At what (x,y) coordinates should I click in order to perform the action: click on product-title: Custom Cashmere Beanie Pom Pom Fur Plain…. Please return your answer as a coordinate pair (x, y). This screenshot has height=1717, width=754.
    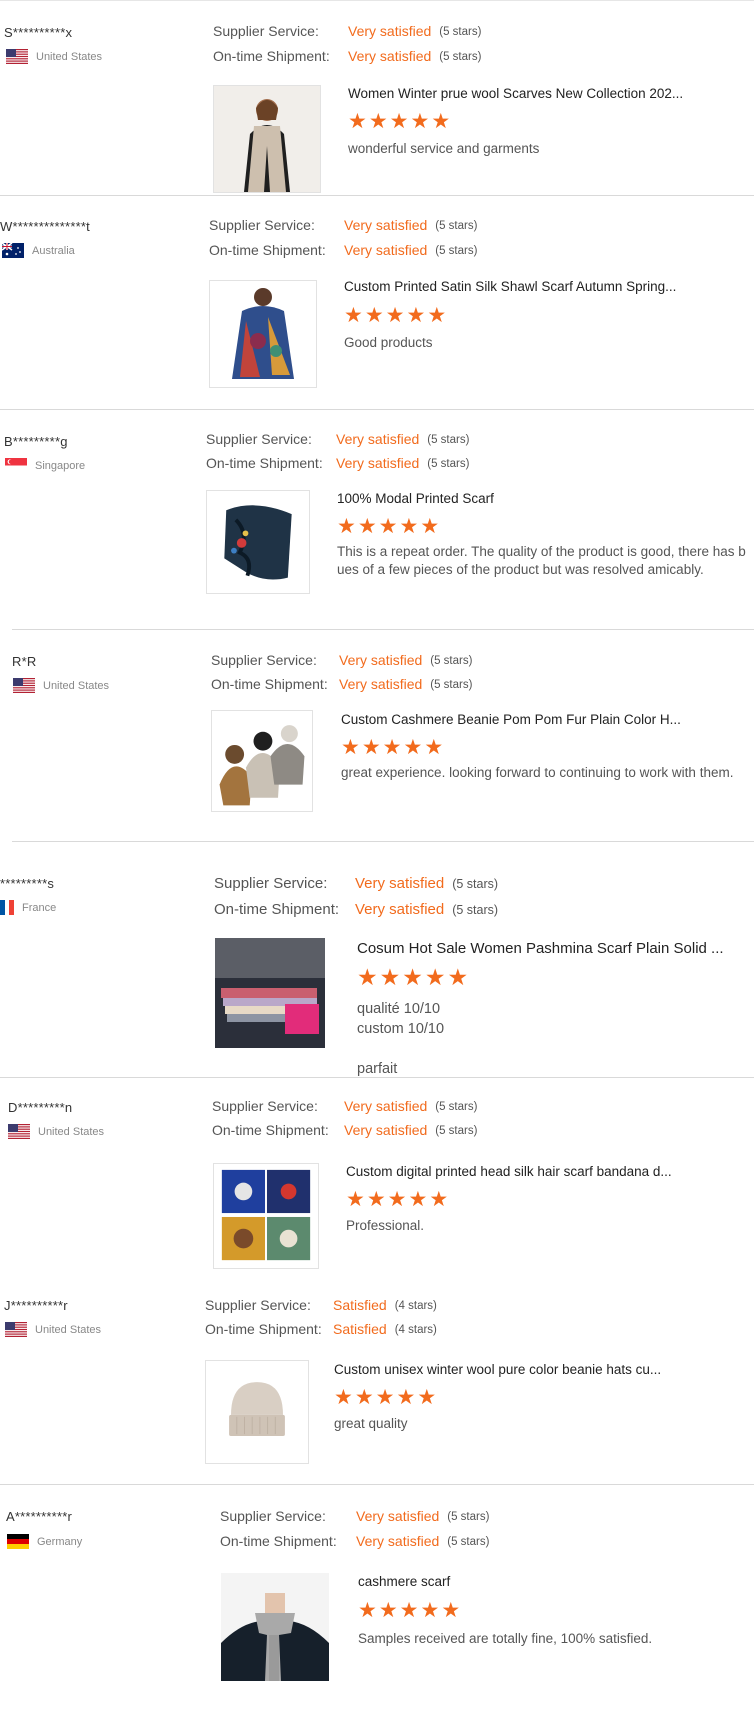
    Looking at the image, I should click on (511, 719).